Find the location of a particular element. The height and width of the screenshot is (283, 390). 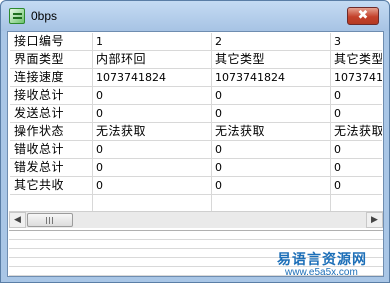

table-row: 错发总计 0 0 0 is located at coordinates (196, 167).